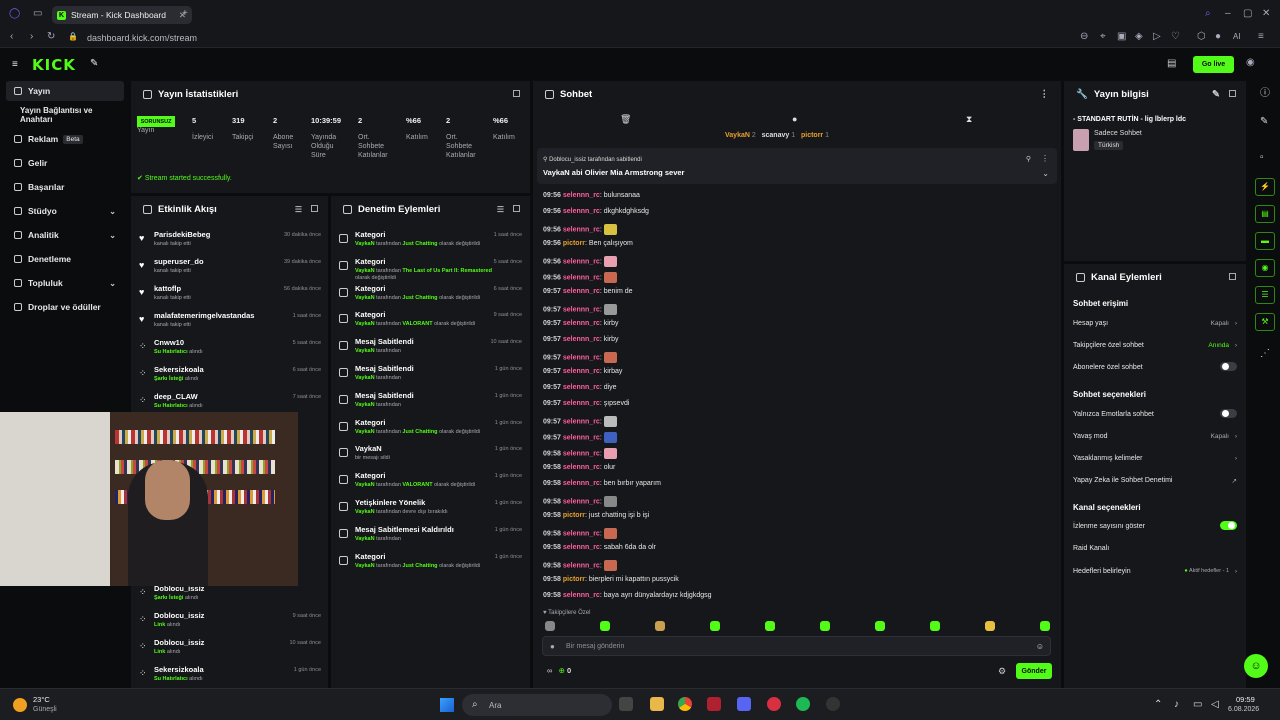 Image resolution: width=1280 pixels, height=720 pixels. What do you see at coordinates (11, 37) in the screenshot?
I see `back-icon: ‹` at bounding box center [11, 37].